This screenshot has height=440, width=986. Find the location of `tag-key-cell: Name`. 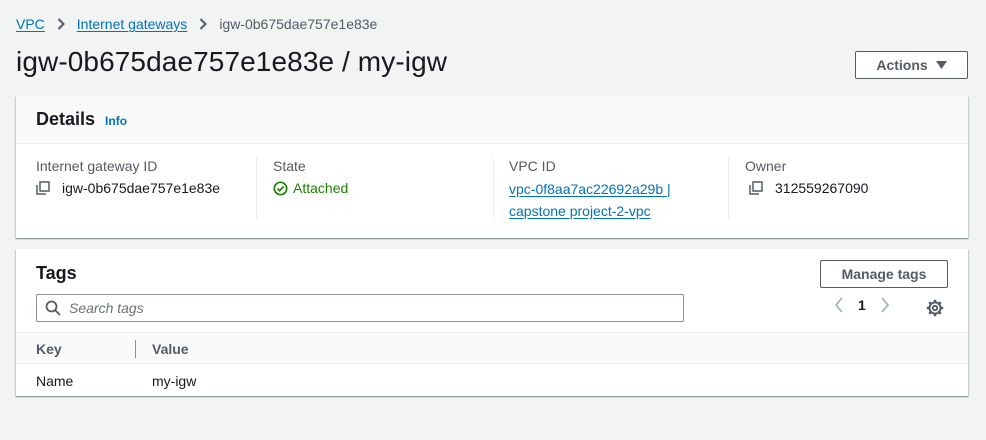

tag-key-cell: Name is located at coordinates (55, 381).